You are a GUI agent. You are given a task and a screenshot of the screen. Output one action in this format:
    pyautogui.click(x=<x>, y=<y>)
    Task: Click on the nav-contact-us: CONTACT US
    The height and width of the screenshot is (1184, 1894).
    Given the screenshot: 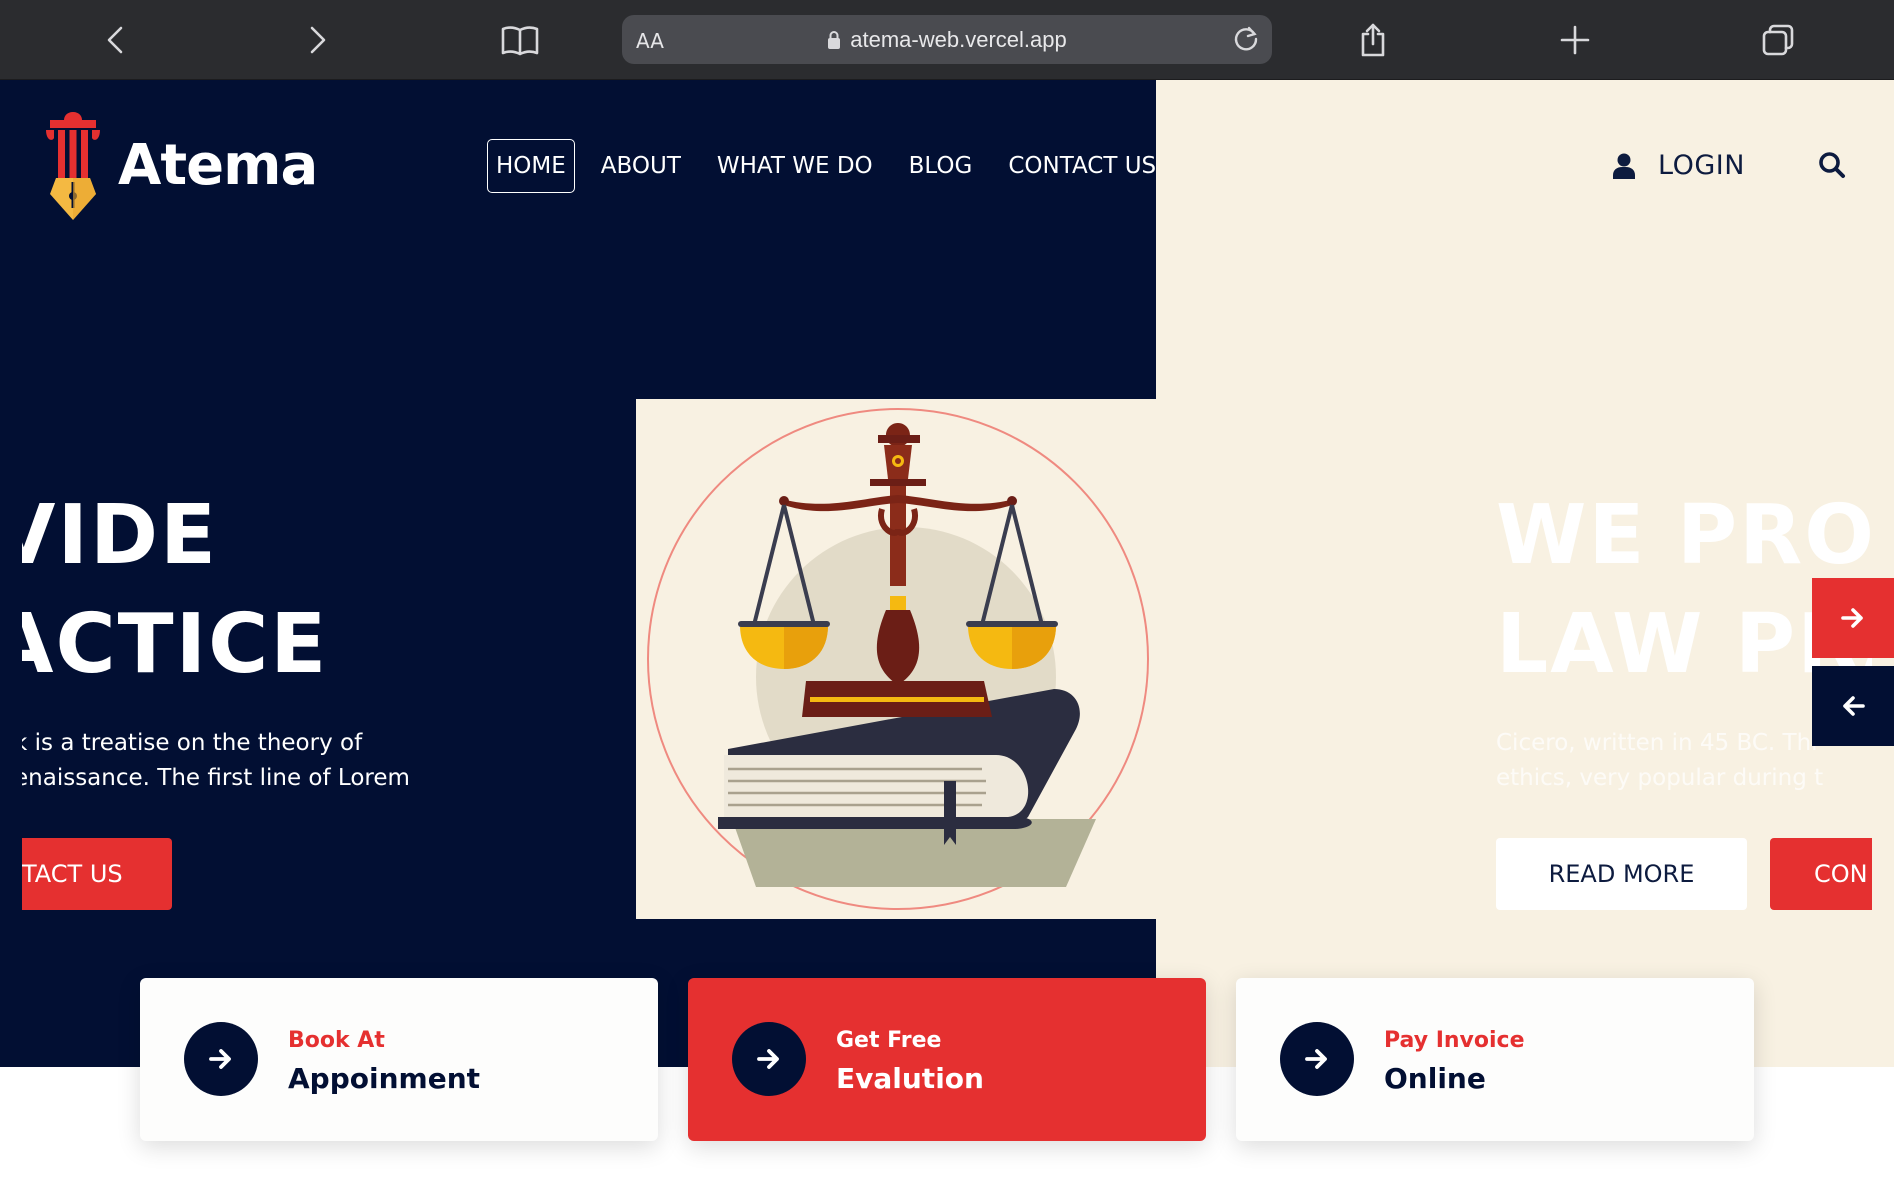 What is the action you would take?
    pyautogui.click(x=1082, y=166)
    